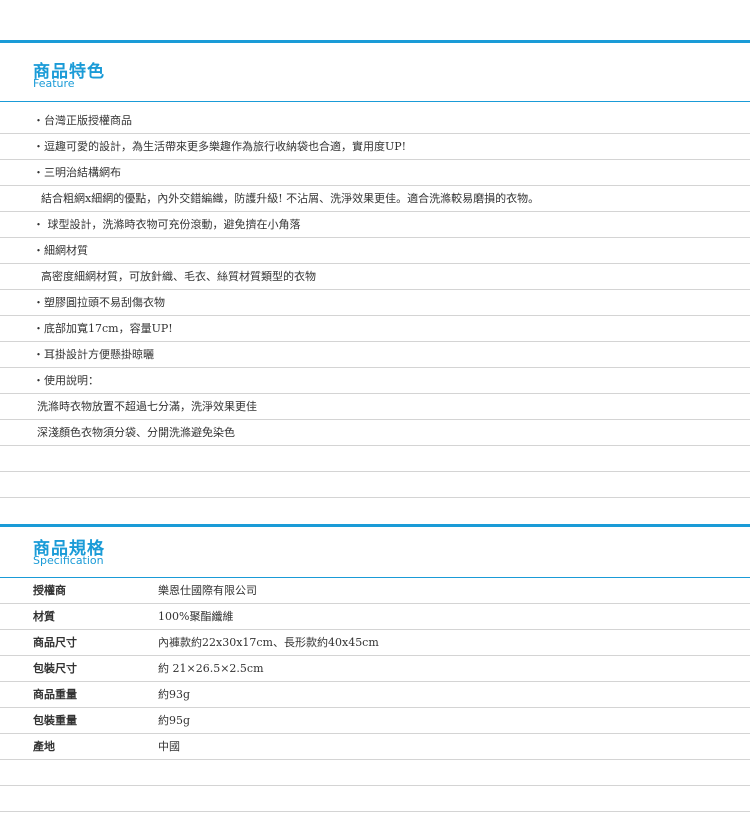 The image size is (750, 837). What do you see at coordinates (375, 433) in the screenshot?
I see `list-item: 深淺顏色衣物須分袋、分開洗滌避免染色` at bounding box center [375, 433].